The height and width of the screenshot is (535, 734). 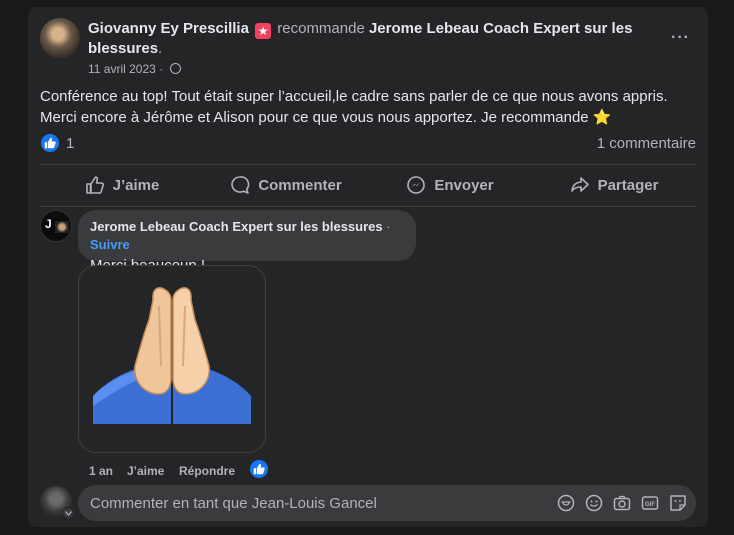 What do you see at coordinates (175, 68) in the screenshot?
I see `globe-icon` at bounding box center [175, 68].